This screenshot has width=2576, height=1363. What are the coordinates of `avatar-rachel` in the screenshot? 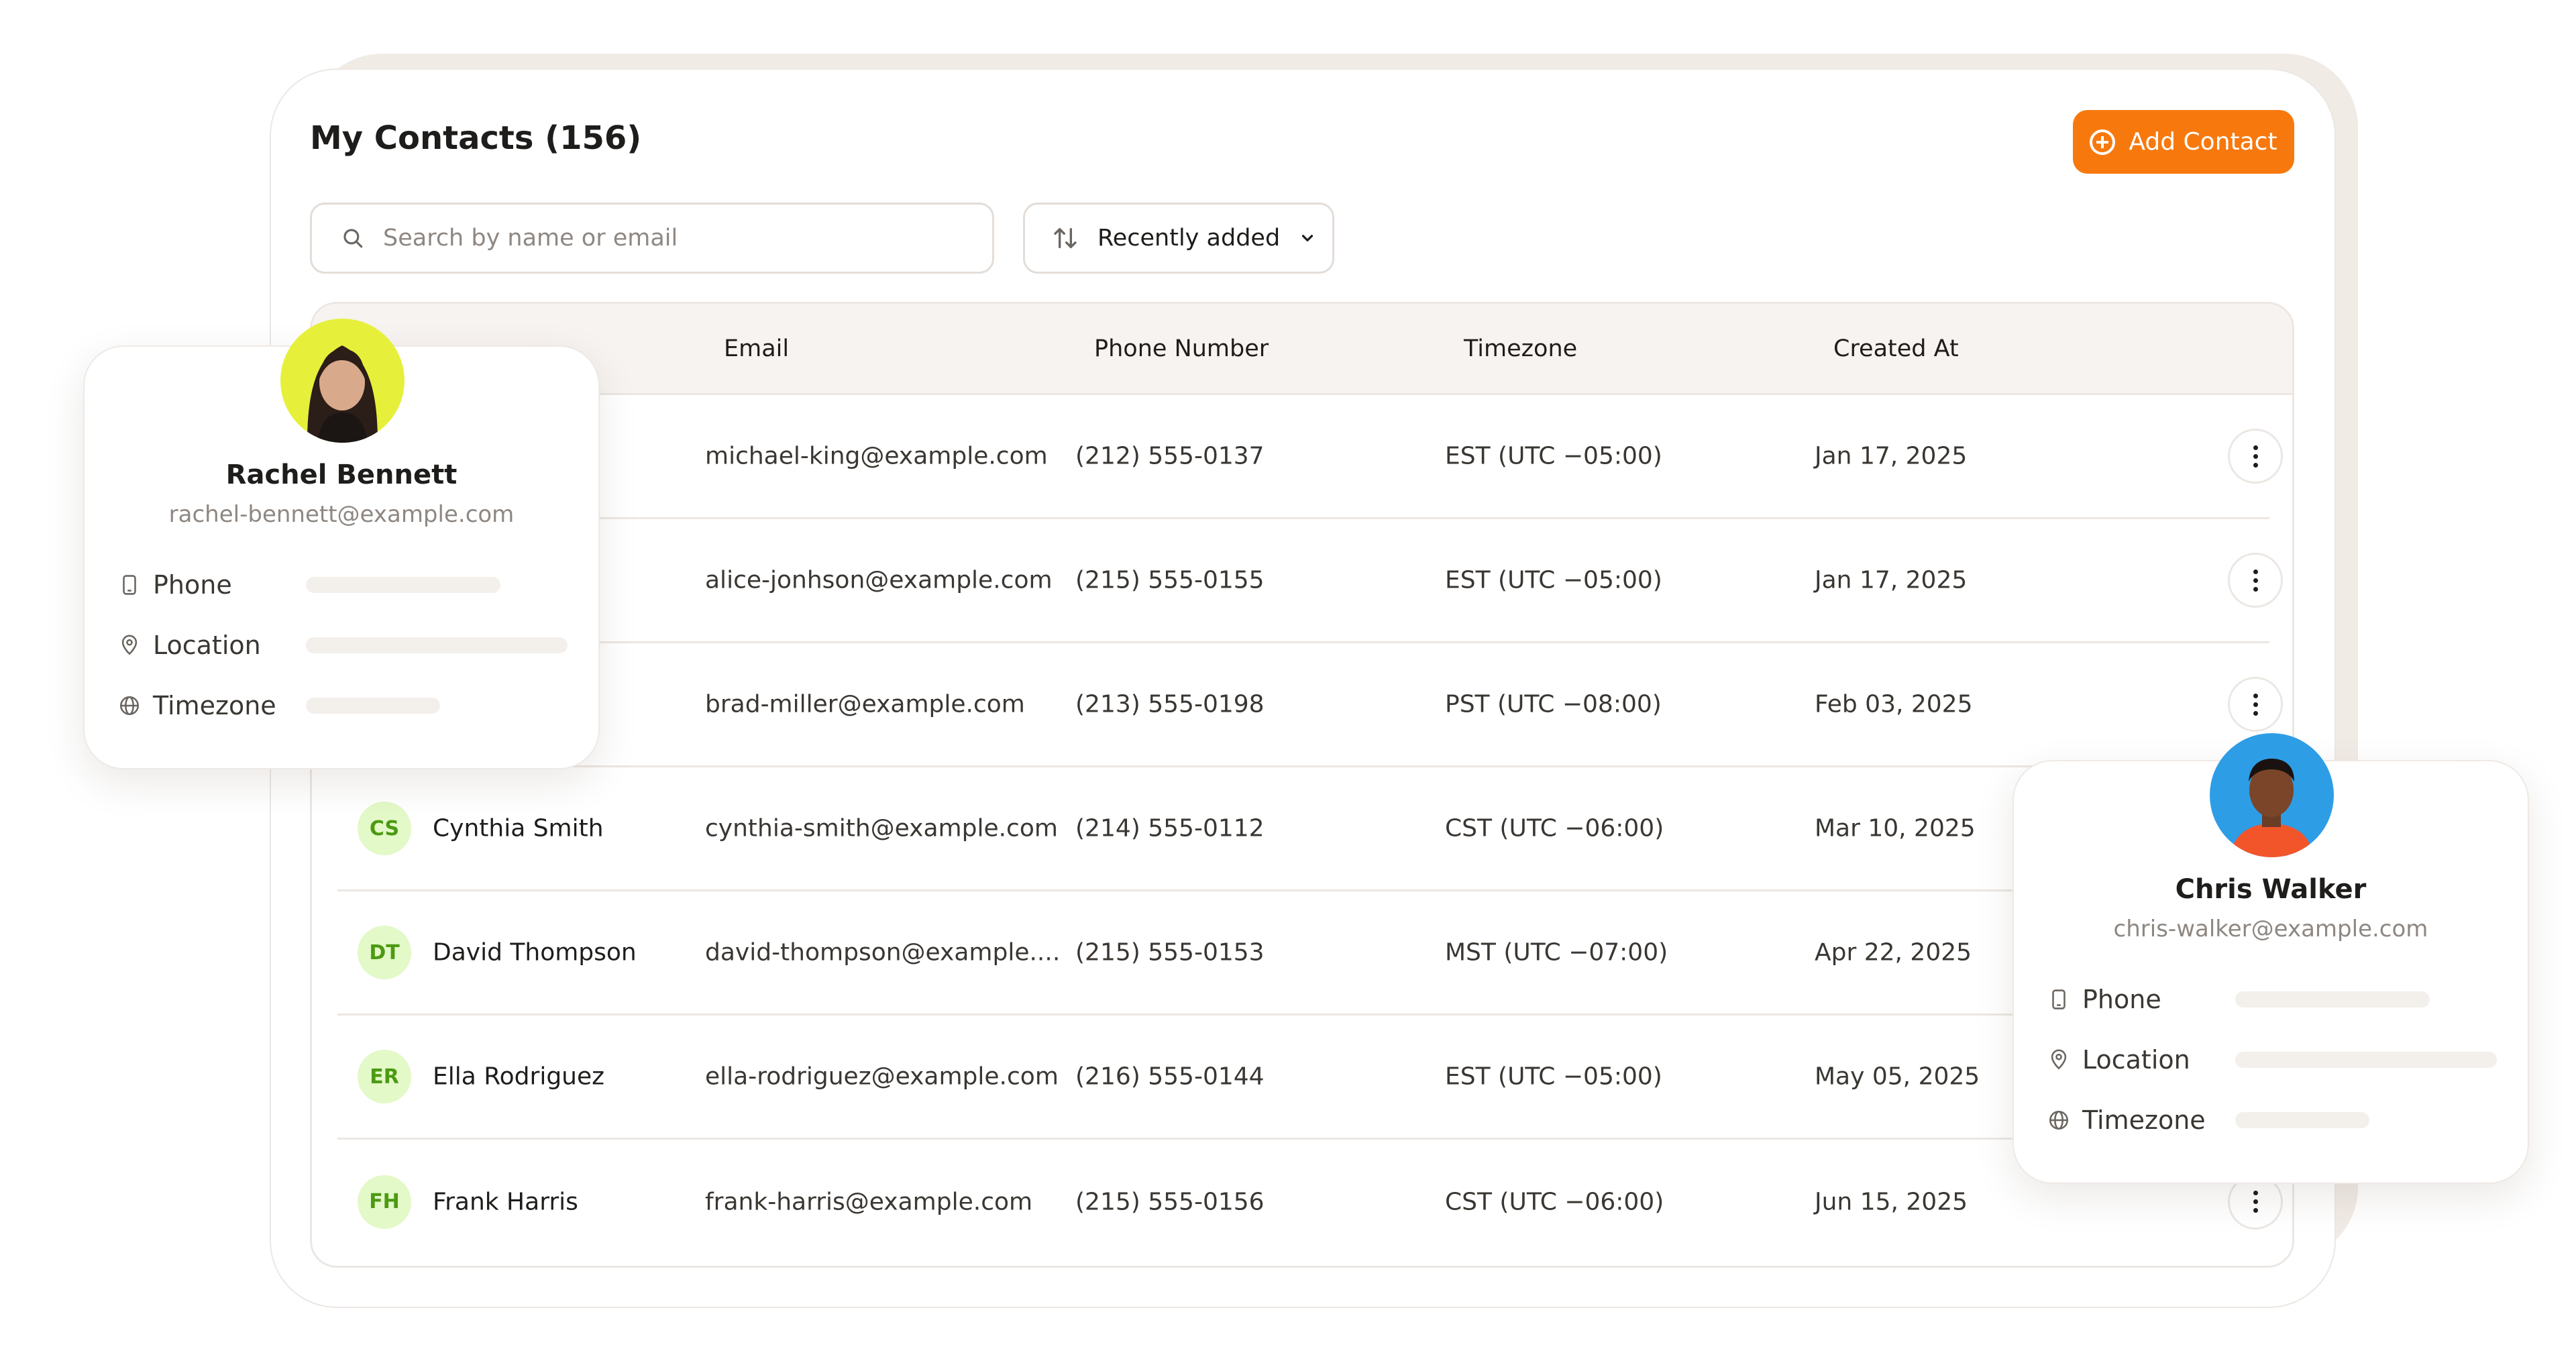 It's located at (342, 381).